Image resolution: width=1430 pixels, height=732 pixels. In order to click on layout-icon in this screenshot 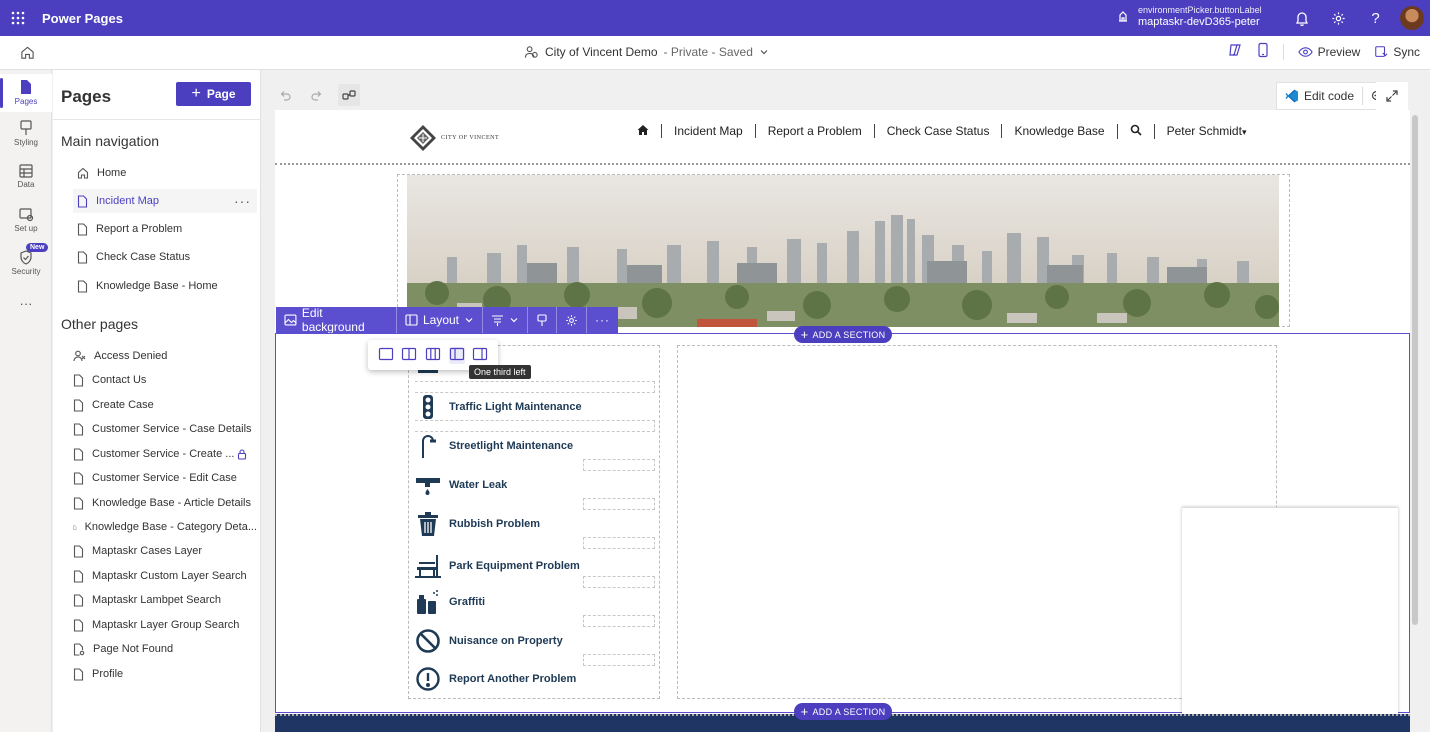, I will do `click(411, 320)`.